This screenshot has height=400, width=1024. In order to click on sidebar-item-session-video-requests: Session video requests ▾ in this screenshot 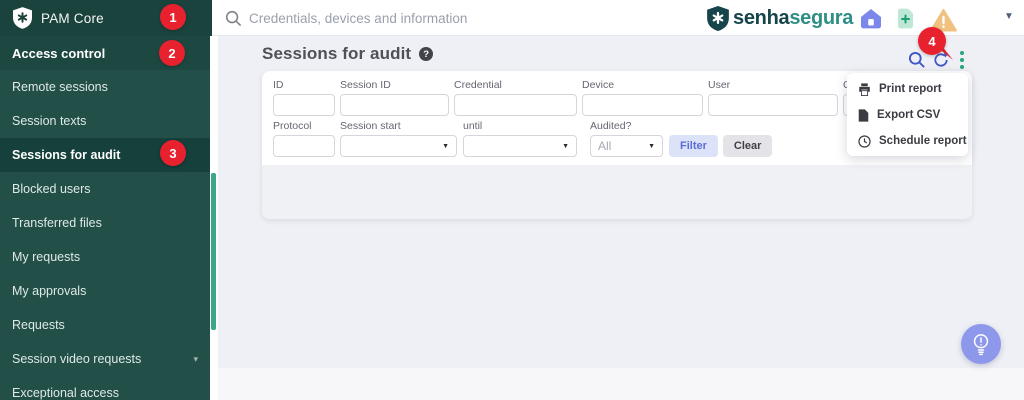, I will do `click(105, 359)`.